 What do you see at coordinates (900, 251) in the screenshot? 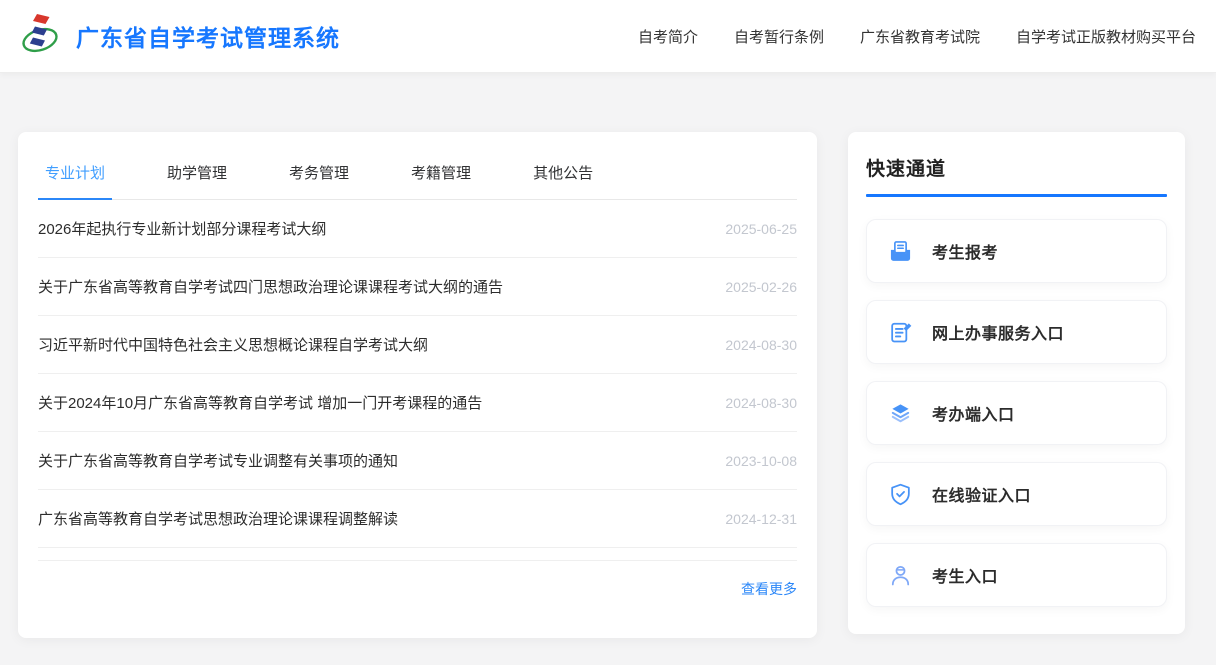
I see `inbox-icon` at bounding box center [900, 251].